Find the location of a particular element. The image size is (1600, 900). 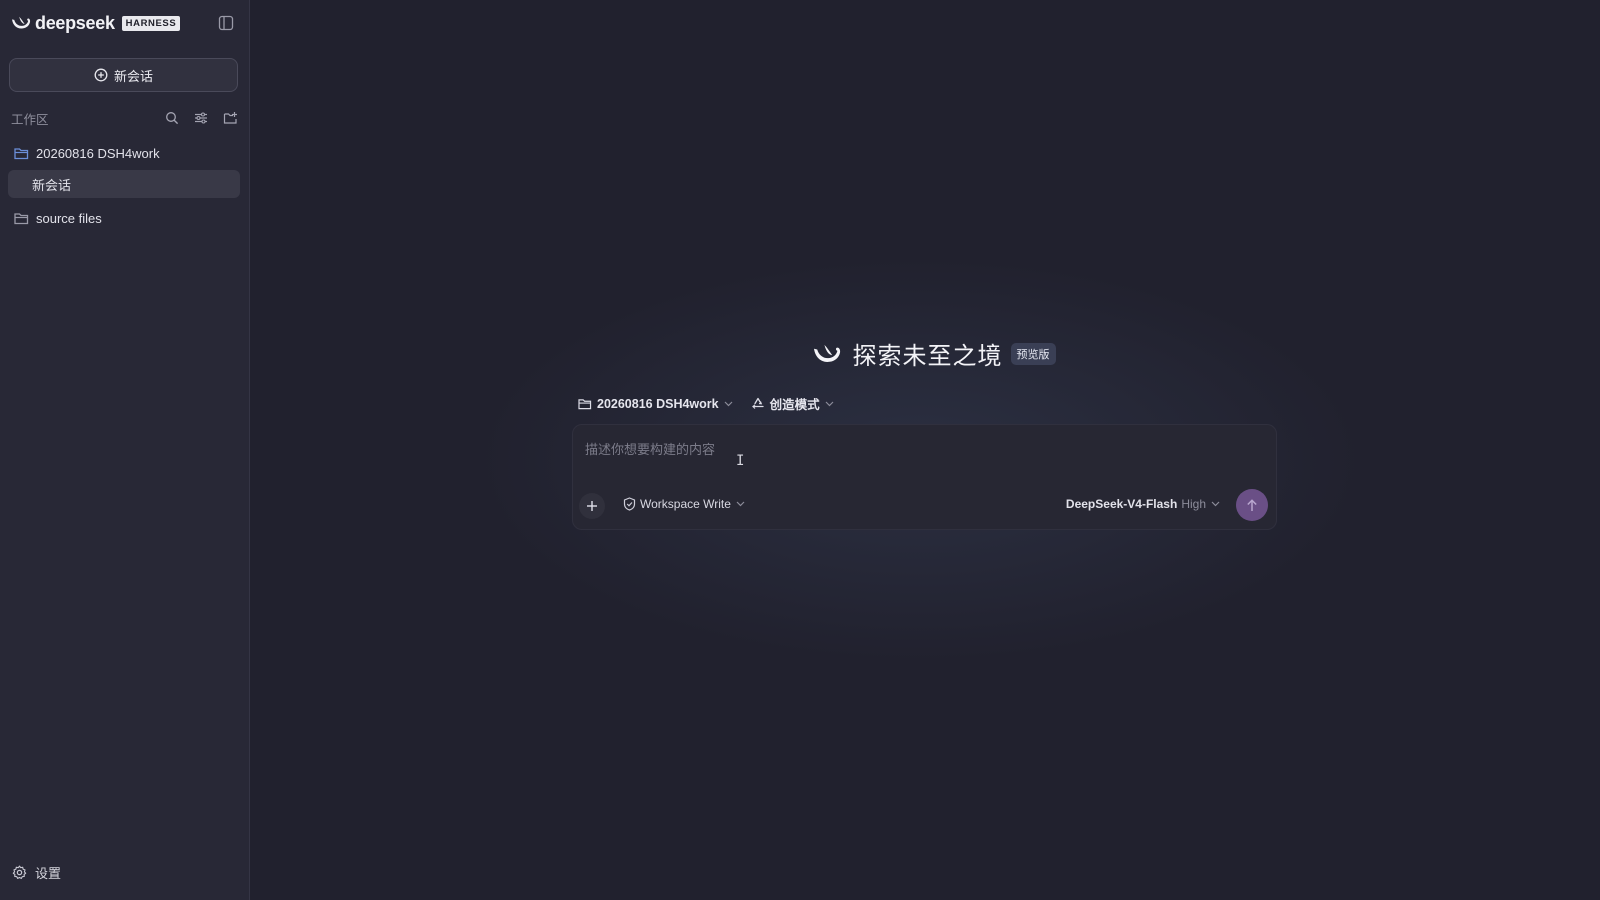

i-beam-cursor-icon: I is located at coordinates (740, 461).